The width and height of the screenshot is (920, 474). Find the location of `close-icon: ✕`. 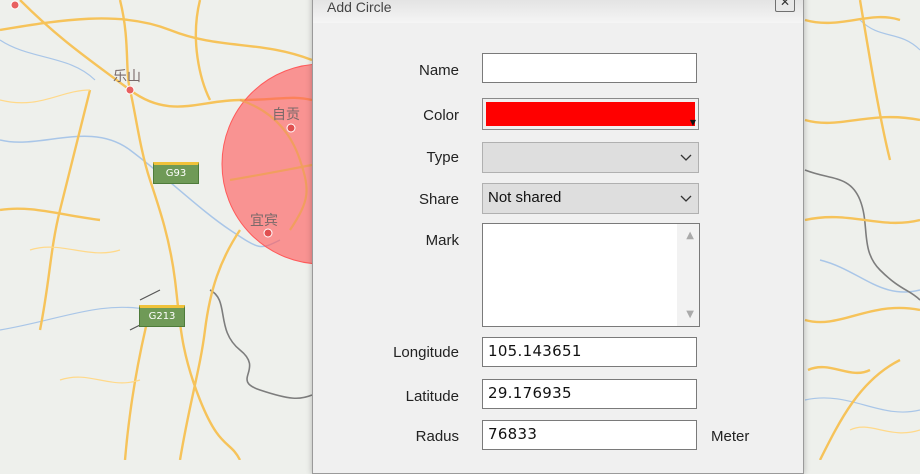

close-icon: ✕ is located at coordinates (785, 4).